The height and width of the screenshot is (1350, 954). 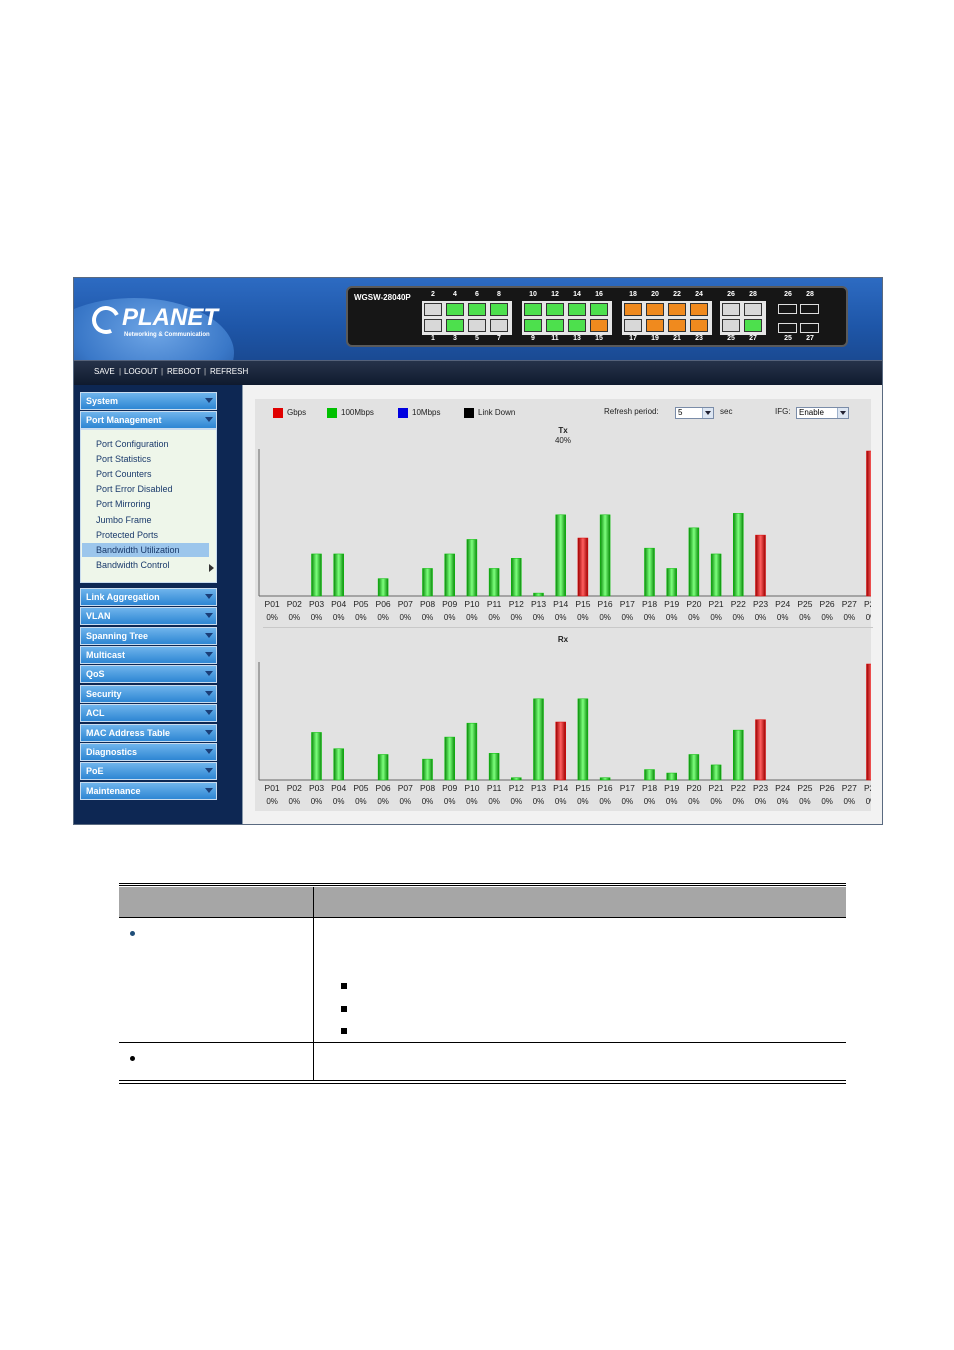 I want to click on logout-button: LOGOUT, so click(x=141, y=371).